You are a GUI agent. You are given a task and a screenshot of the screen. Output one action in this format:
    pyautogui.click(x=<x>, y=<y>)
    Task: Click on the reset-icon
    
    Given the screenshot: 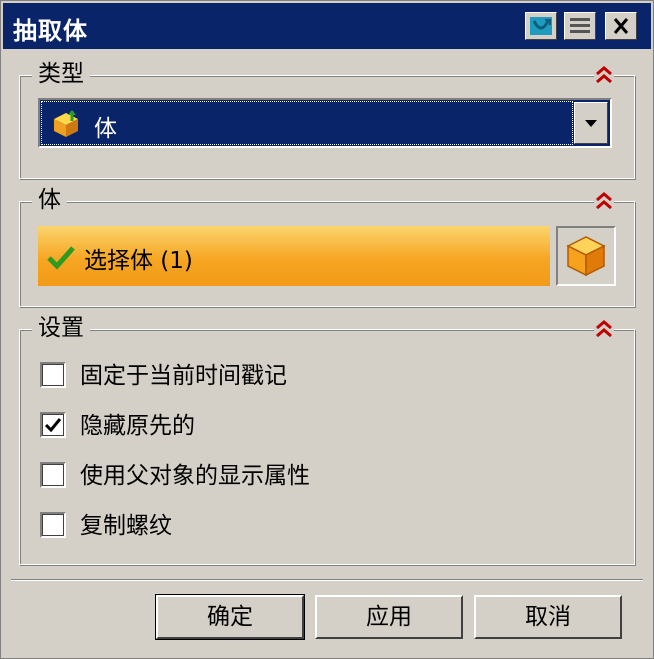 What is the action you would take?
    pyautogui.click(x=541, y=26)
    